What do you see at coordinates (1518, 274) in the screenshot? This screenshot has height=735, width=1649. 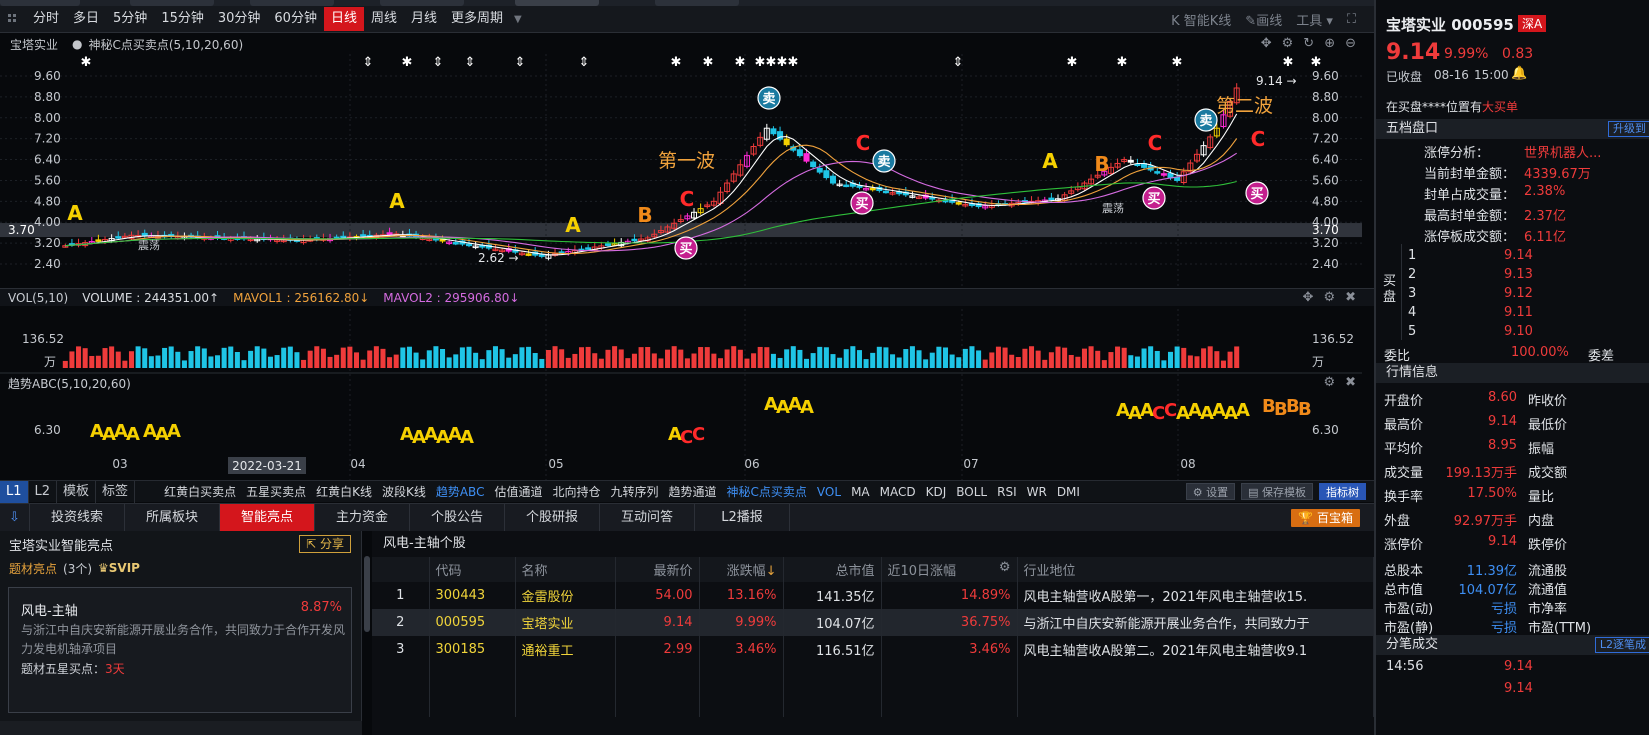 I see `bid-price: 9.13` at bounding box center [1518, 274].